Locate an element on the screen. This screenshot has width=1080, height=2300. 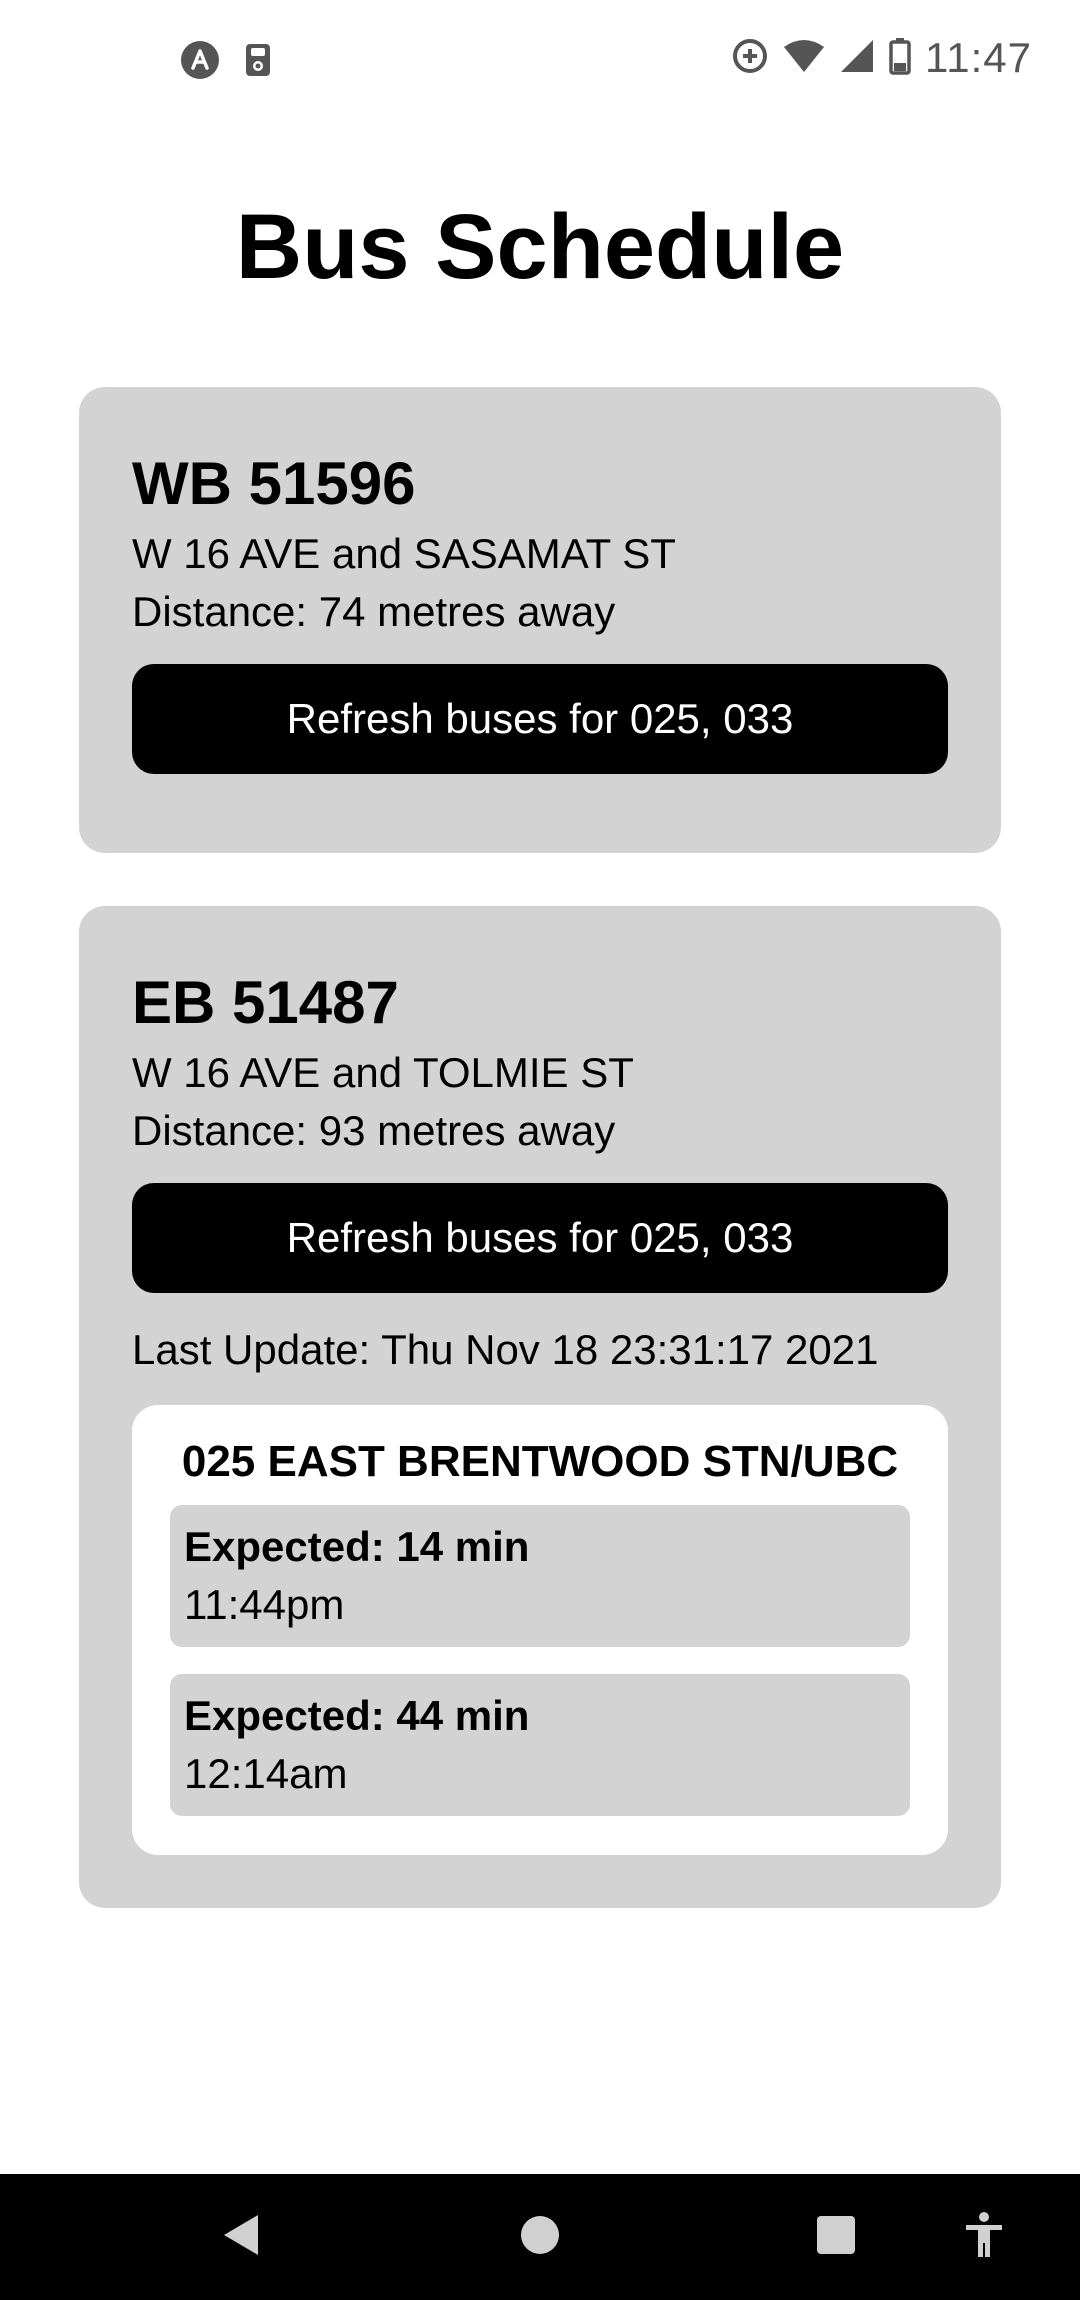
recents-icon is located at coordinates (836, 2237).